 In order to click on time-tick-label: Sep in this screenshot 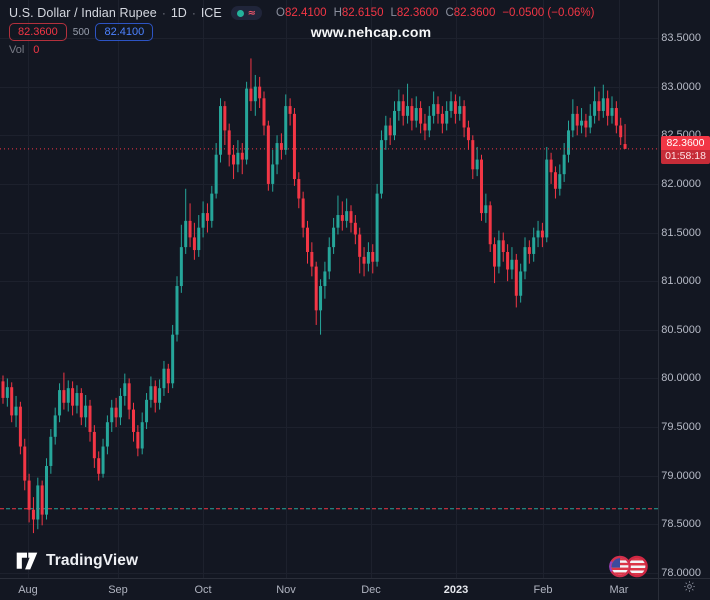, I will do `click(118, 590)`.